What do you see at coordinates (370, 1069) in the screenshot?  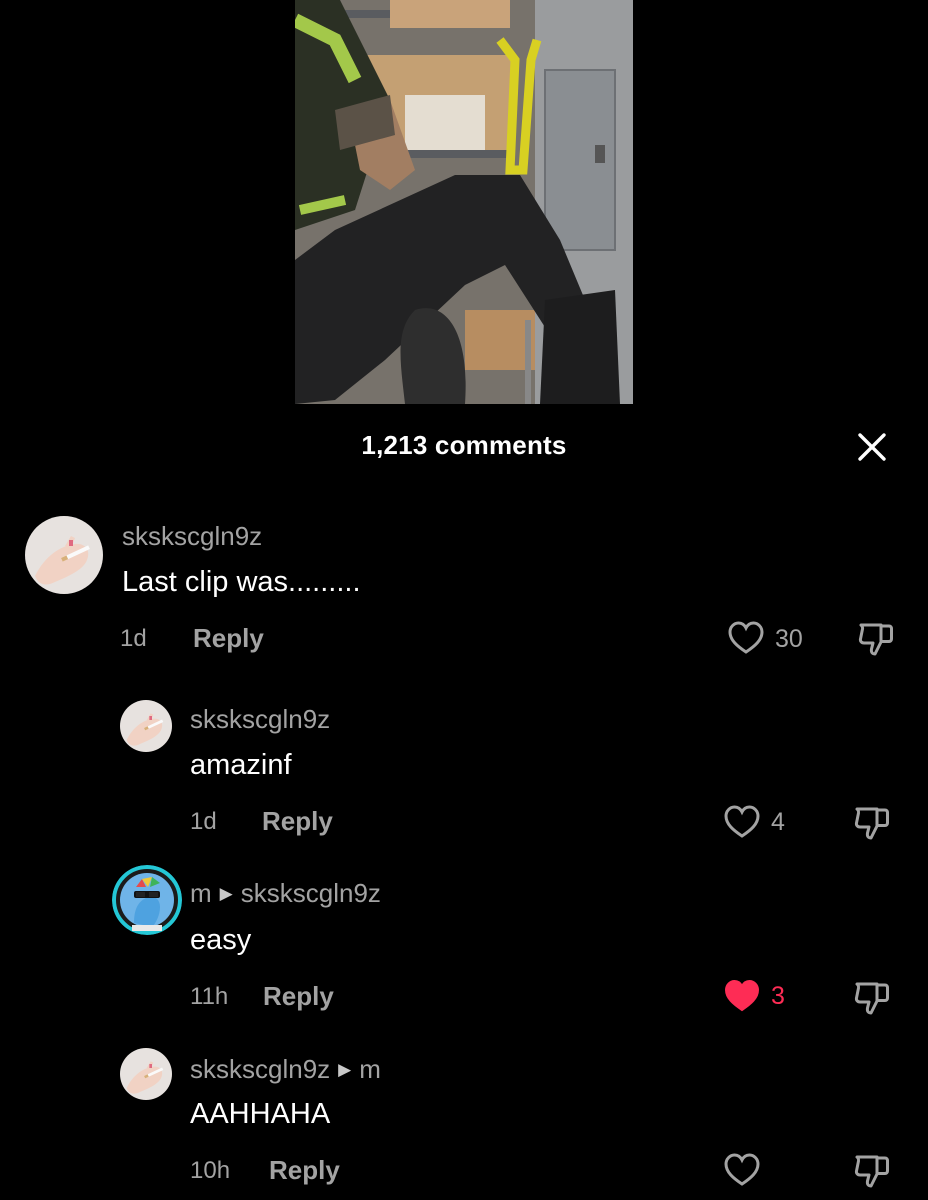 I see `reply-to-username: m` at bounding box center [370, 1069].